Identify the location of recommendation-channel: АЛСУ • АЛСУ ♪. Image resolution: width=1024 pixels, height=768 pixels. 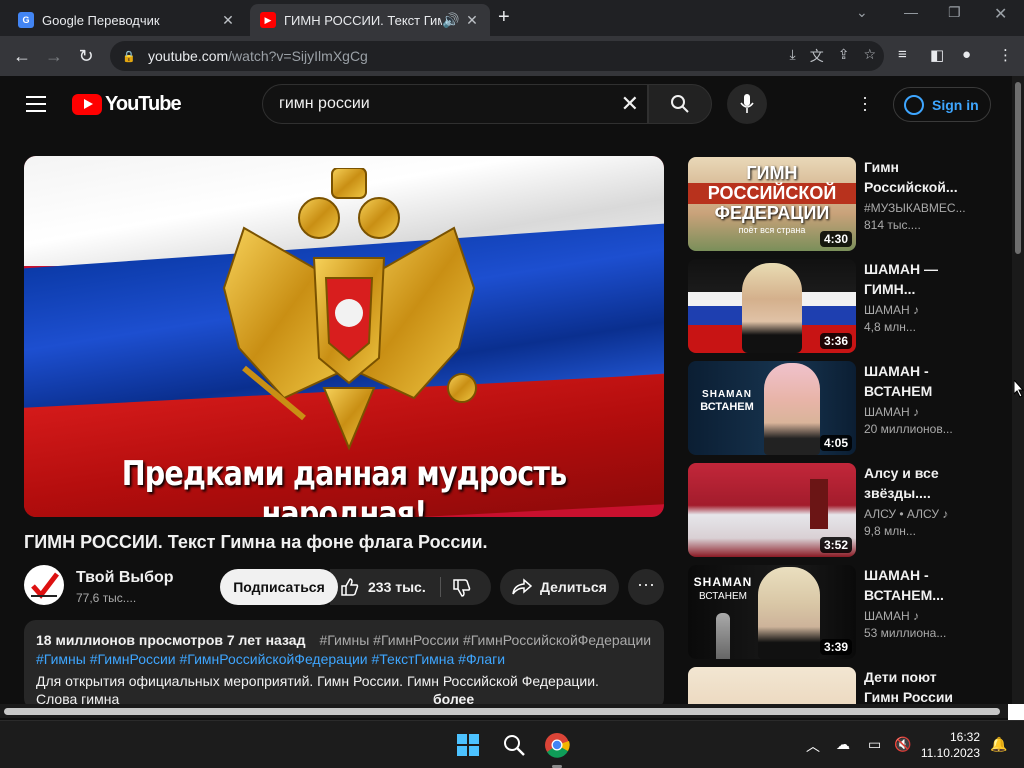
(919, 514).